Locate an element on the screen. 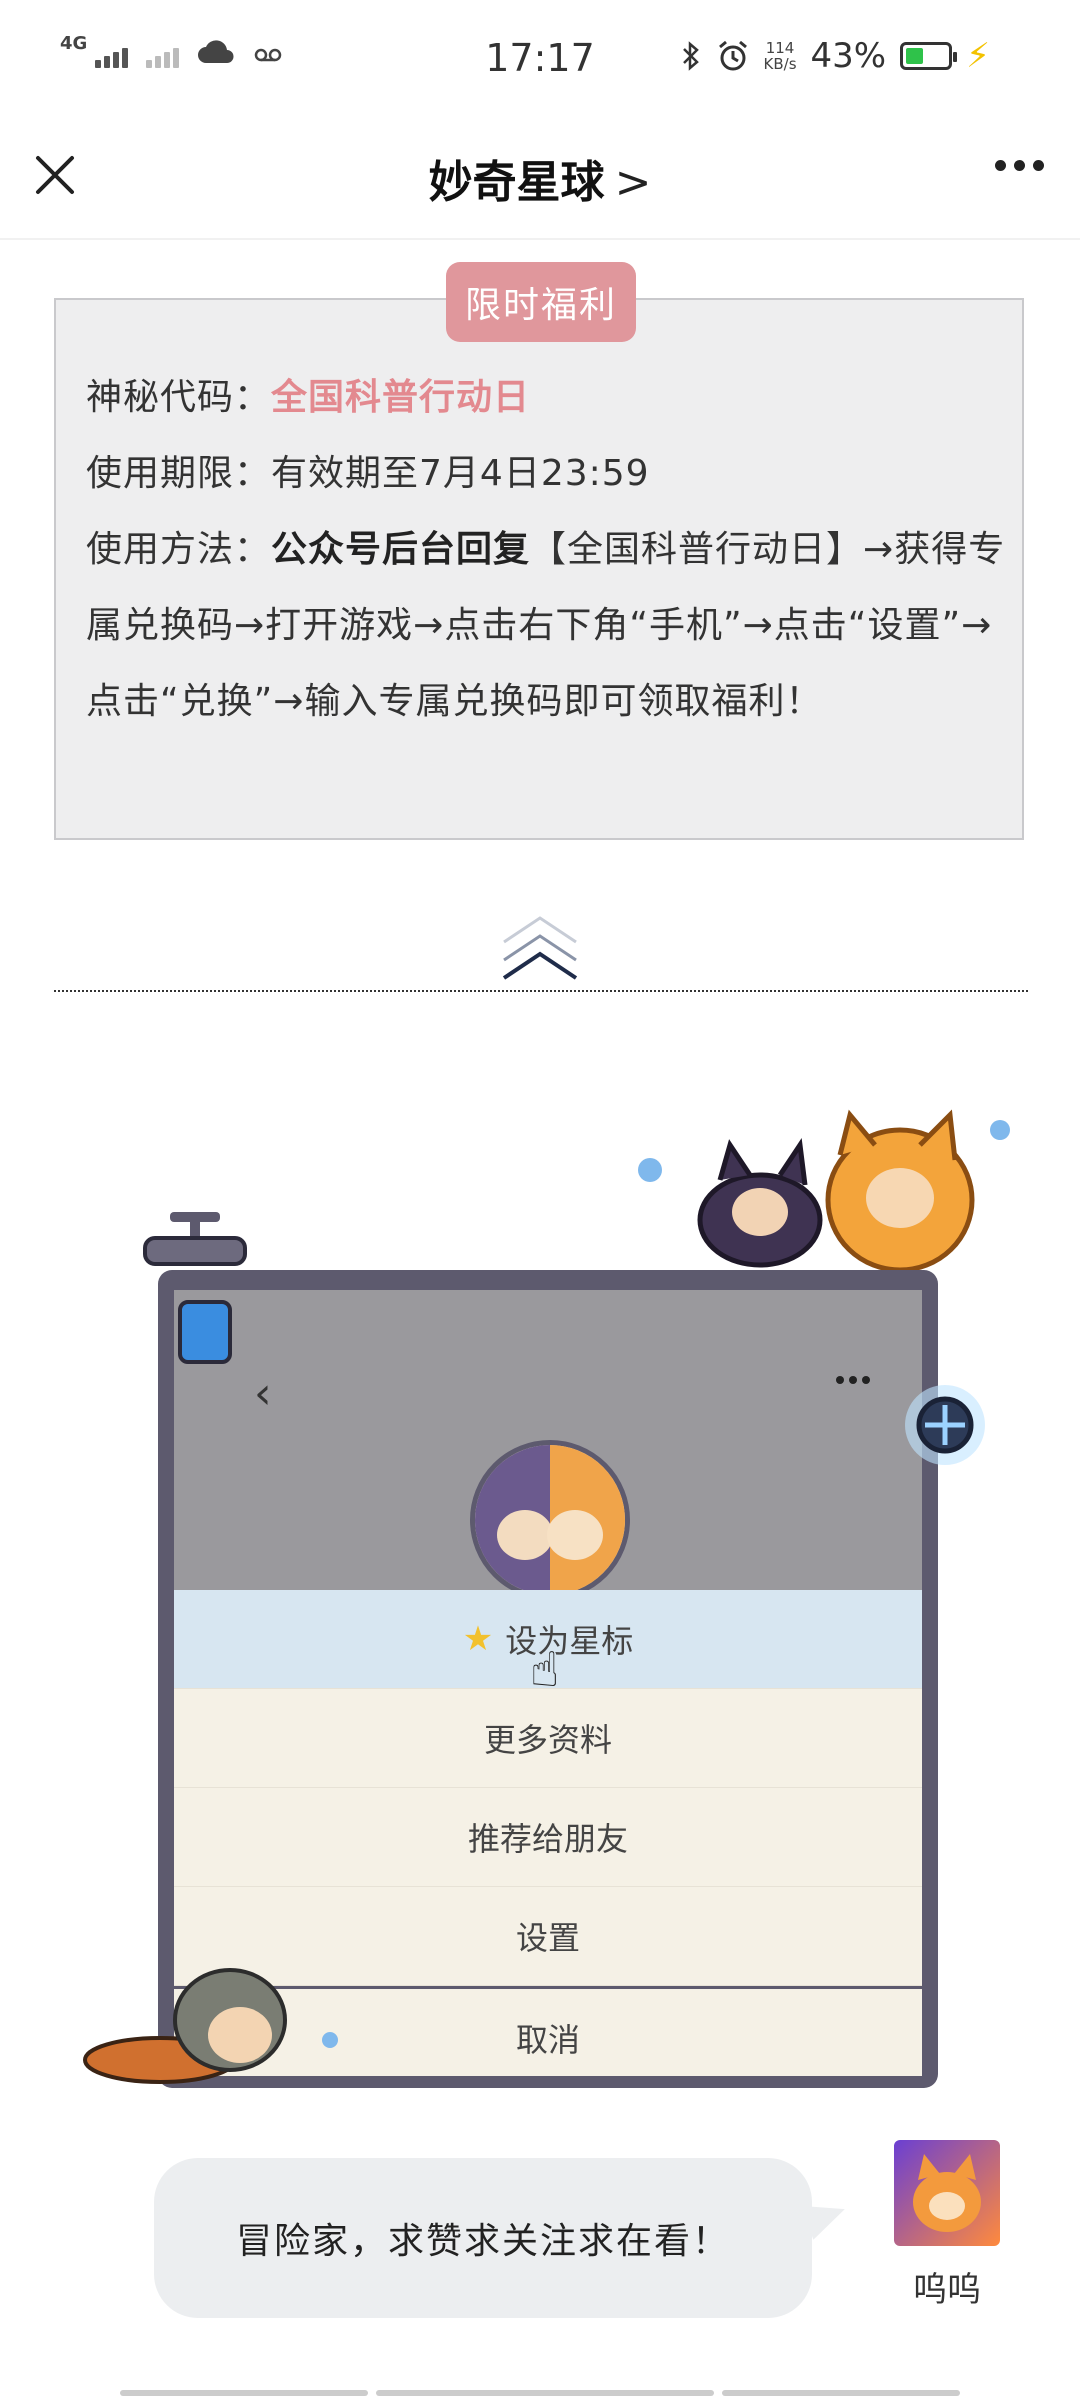 This screenshot has height=2400, width=1080. bottom-indicator is located at coordinates (540, 2393).